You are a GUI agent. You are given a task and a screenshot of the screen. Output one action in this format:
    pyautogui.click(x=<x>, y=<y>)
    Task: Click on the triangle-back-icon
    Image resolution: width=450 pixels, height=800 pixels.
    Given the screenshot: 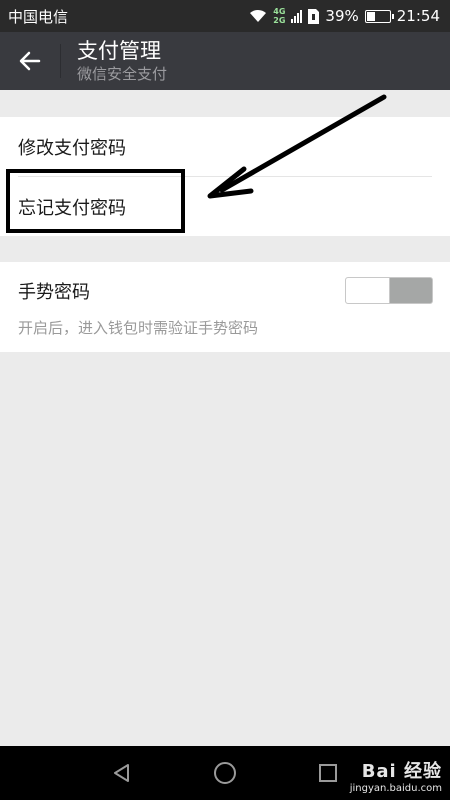 What is the action you would take?
    pyautogui.click(x=121, y=773)
    